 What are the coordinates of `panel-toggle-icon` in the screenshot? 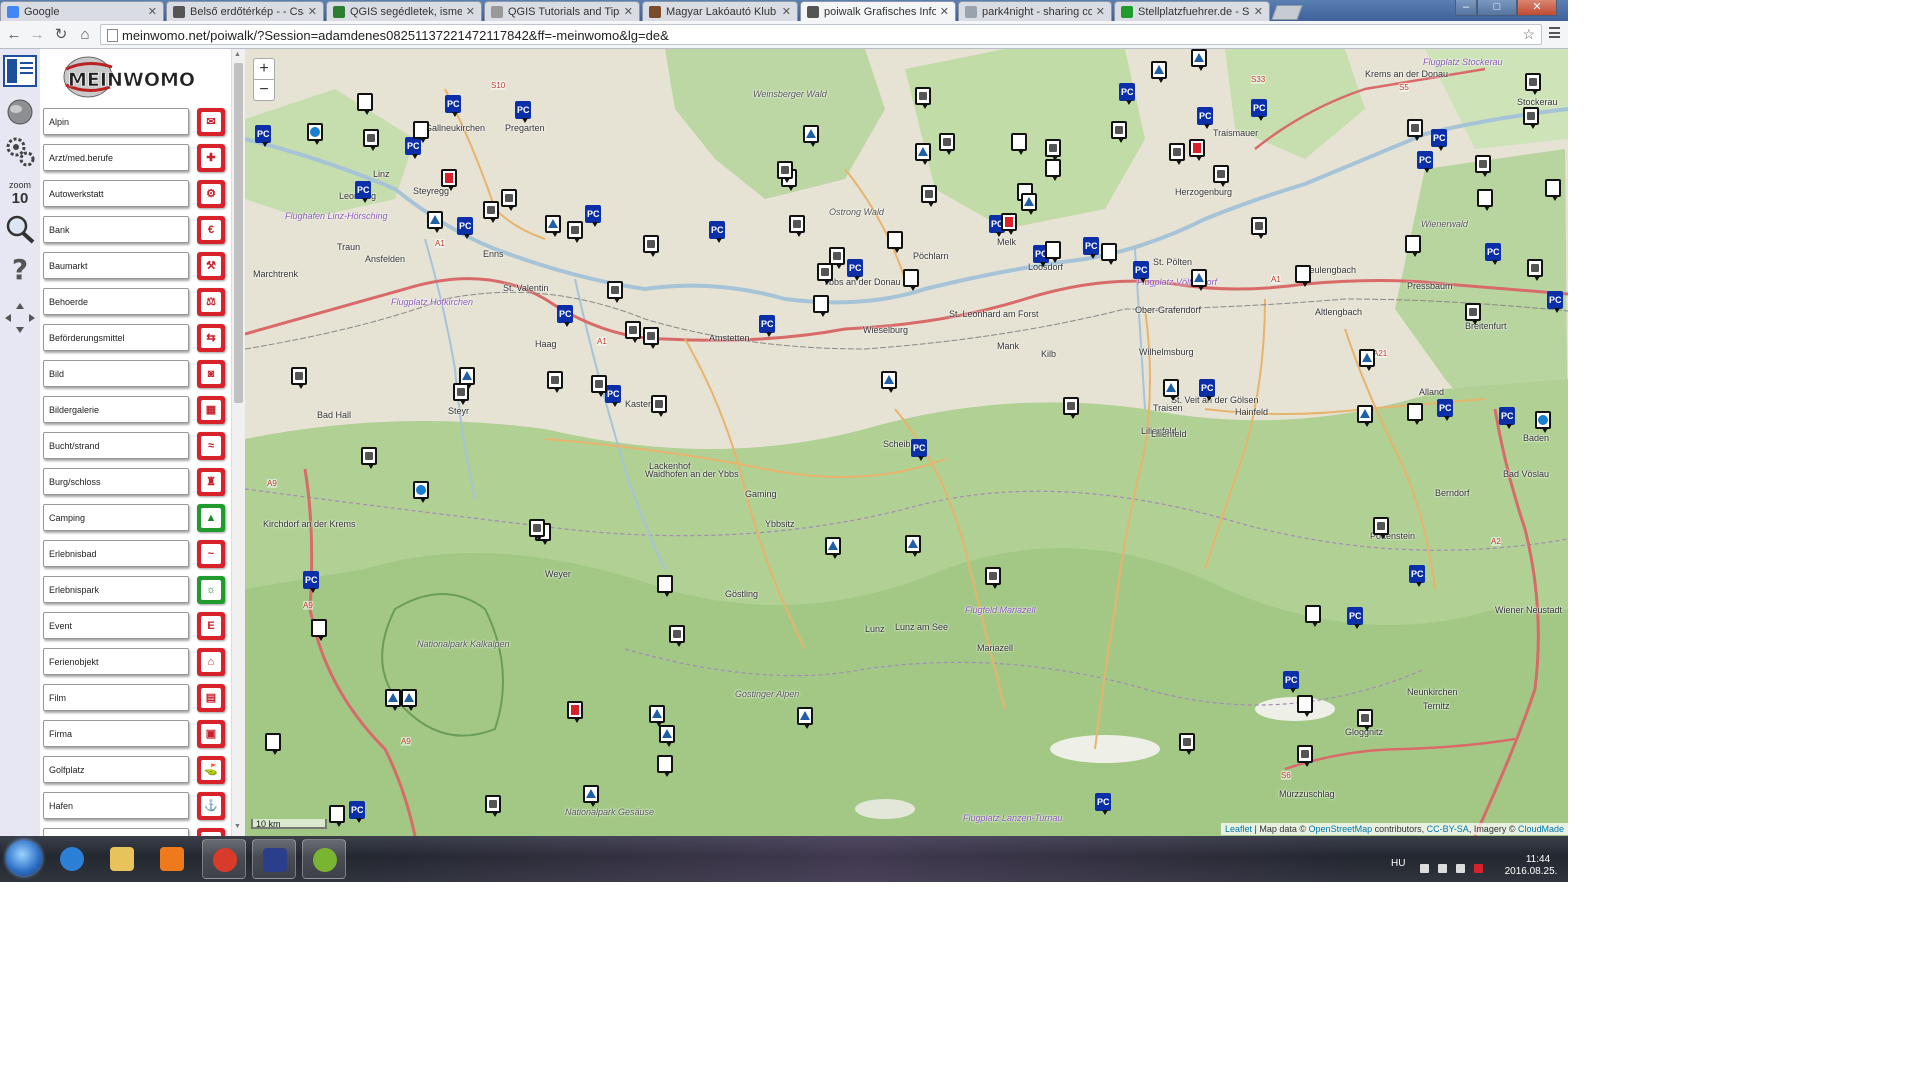 It's located at (20, 71).